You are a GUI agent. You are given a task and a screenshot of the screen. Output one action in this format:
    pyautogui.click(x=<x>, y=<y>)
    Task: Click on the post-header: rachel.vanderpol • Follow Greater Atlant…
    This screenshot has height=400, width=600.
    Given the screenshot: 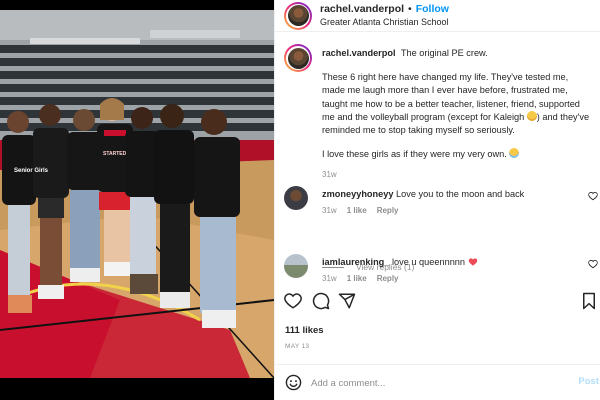 What is the action you would take?
    pyautogui.click(x=437, y=16)
    